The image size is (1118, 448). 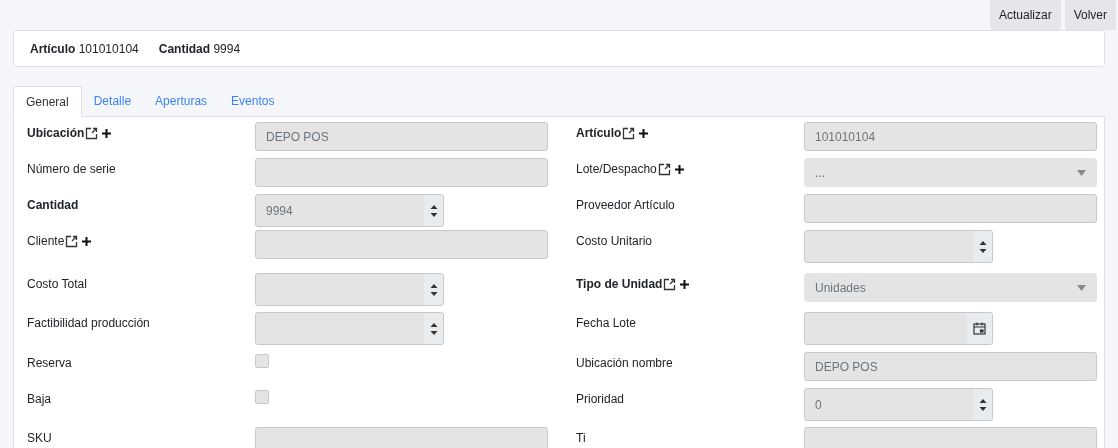 What do you see at coordinates (181, 101) in the screenshot?
I see `tab: Aperturas` at bounding box center [181, 101].